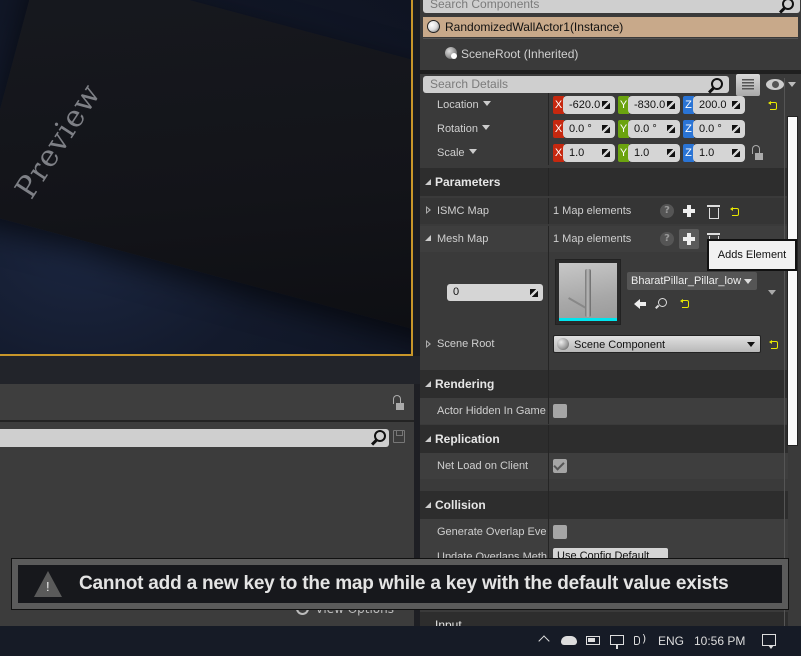  Describe the element at coordinates (576, 84) in the screenshot. I see `search-details-input: Search Details` at that location.